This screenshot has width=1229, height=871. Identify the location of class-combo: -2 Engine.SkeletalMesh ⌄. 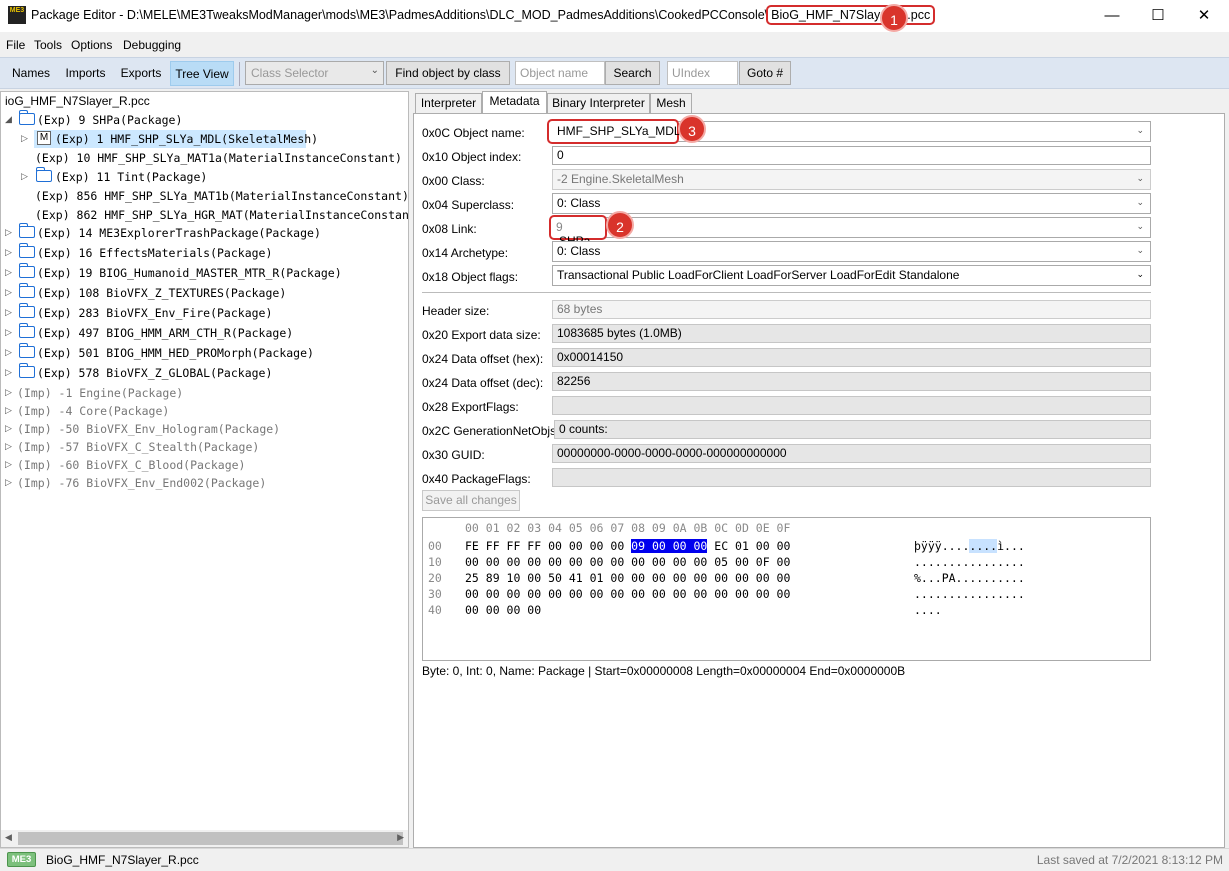
(851, 179).